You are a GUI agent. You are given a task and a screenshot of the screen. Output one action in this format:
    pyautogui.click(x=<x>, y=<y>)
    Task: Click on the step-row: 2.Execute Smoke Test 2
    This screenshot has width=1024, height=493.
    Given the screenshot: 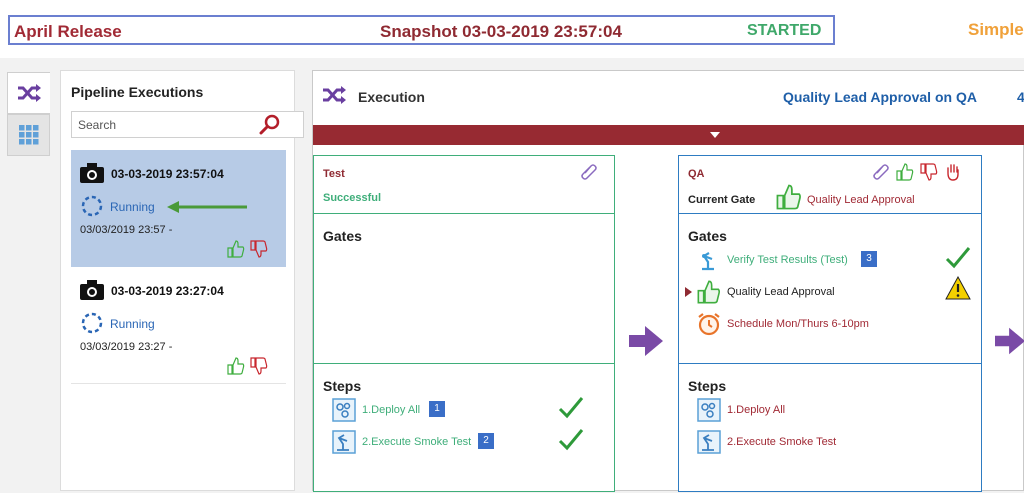 What is the action you would take?
    pyautogui.click(x=472, y=443)
    